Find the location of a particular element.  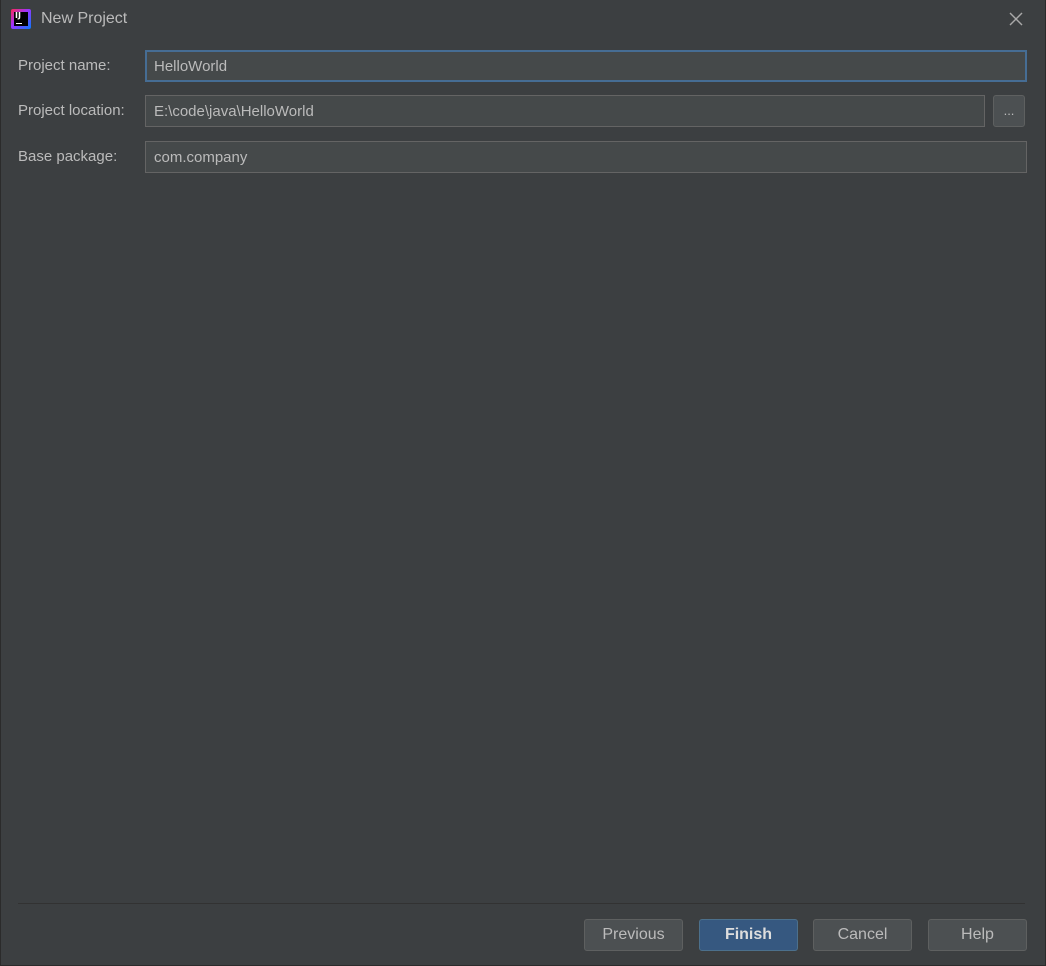

base-package-label: Base package: is located at coordinates (68, 156).